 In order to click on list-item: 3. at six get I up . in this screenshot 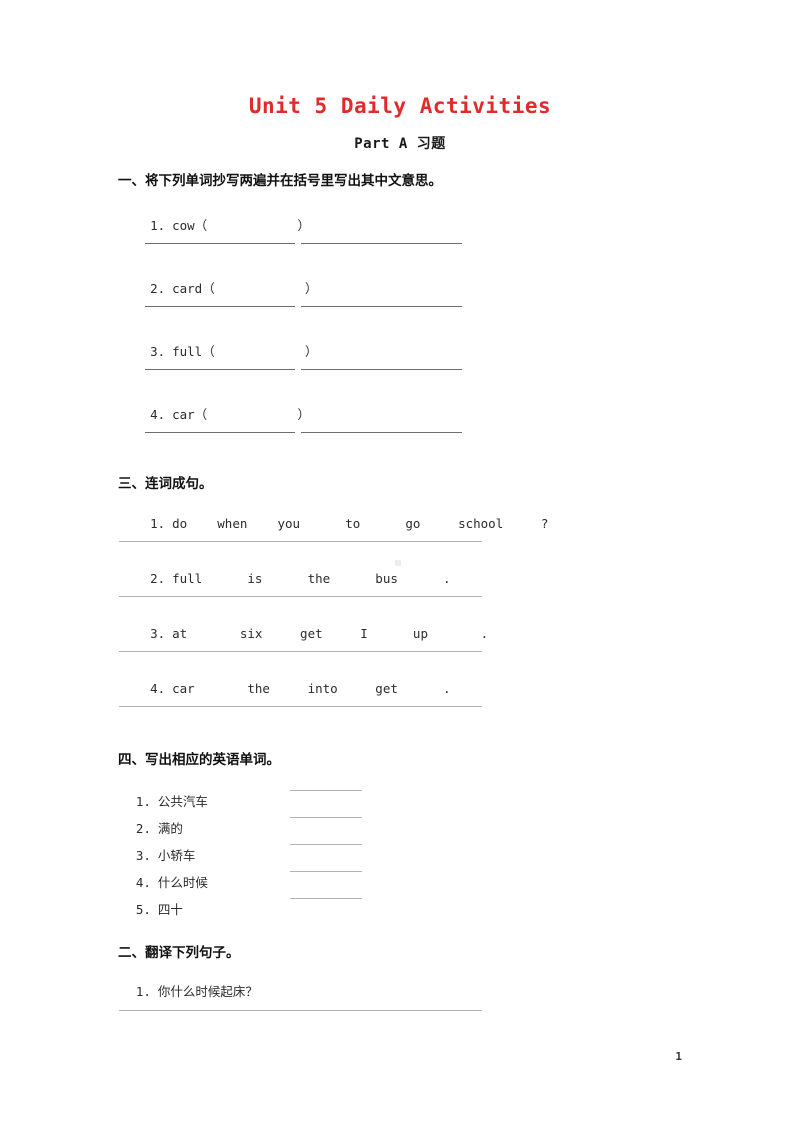, I will do `click(304, 633)`.